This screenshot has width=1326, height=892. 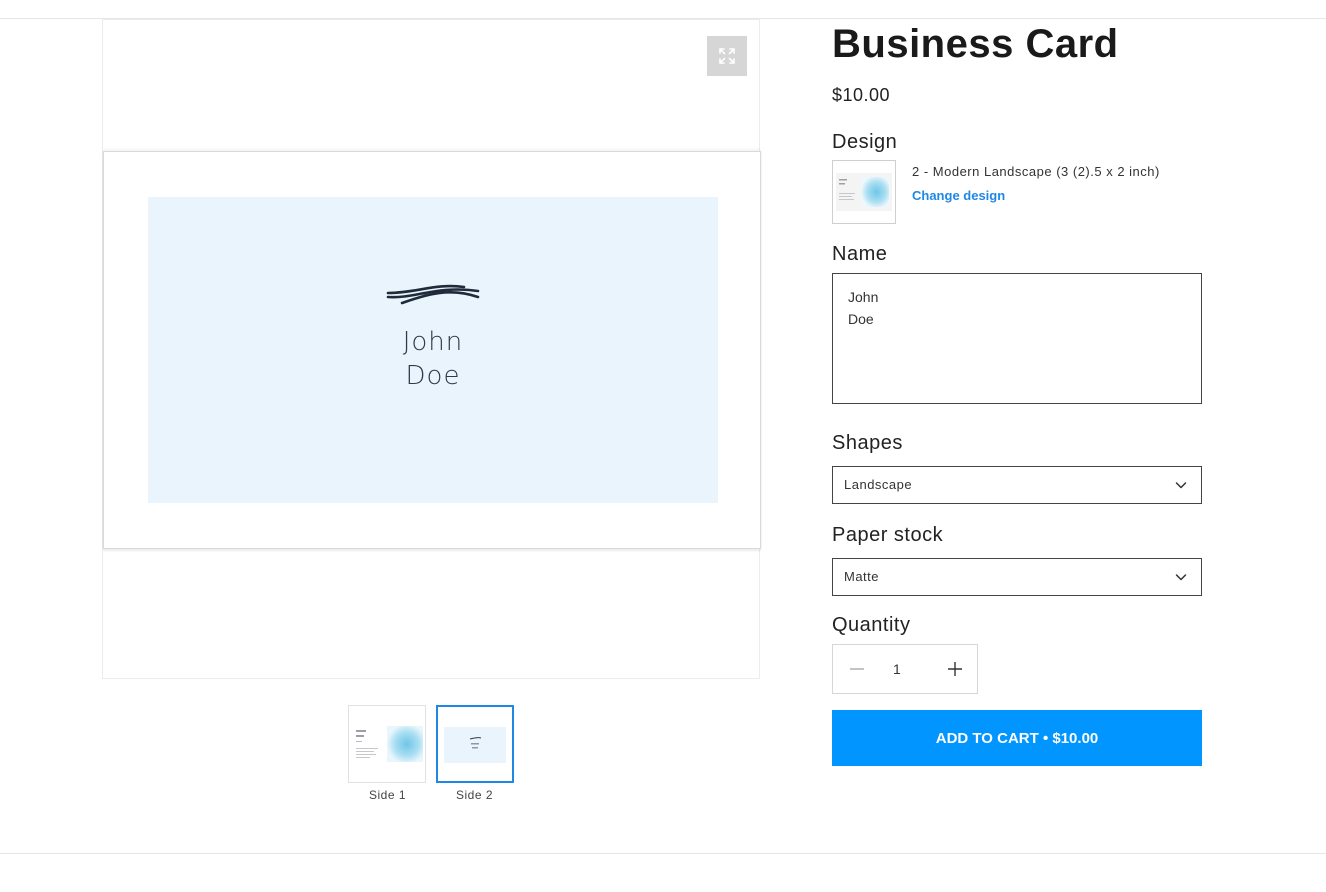 I want to click on plus-icon, so click(x=955, y=669).